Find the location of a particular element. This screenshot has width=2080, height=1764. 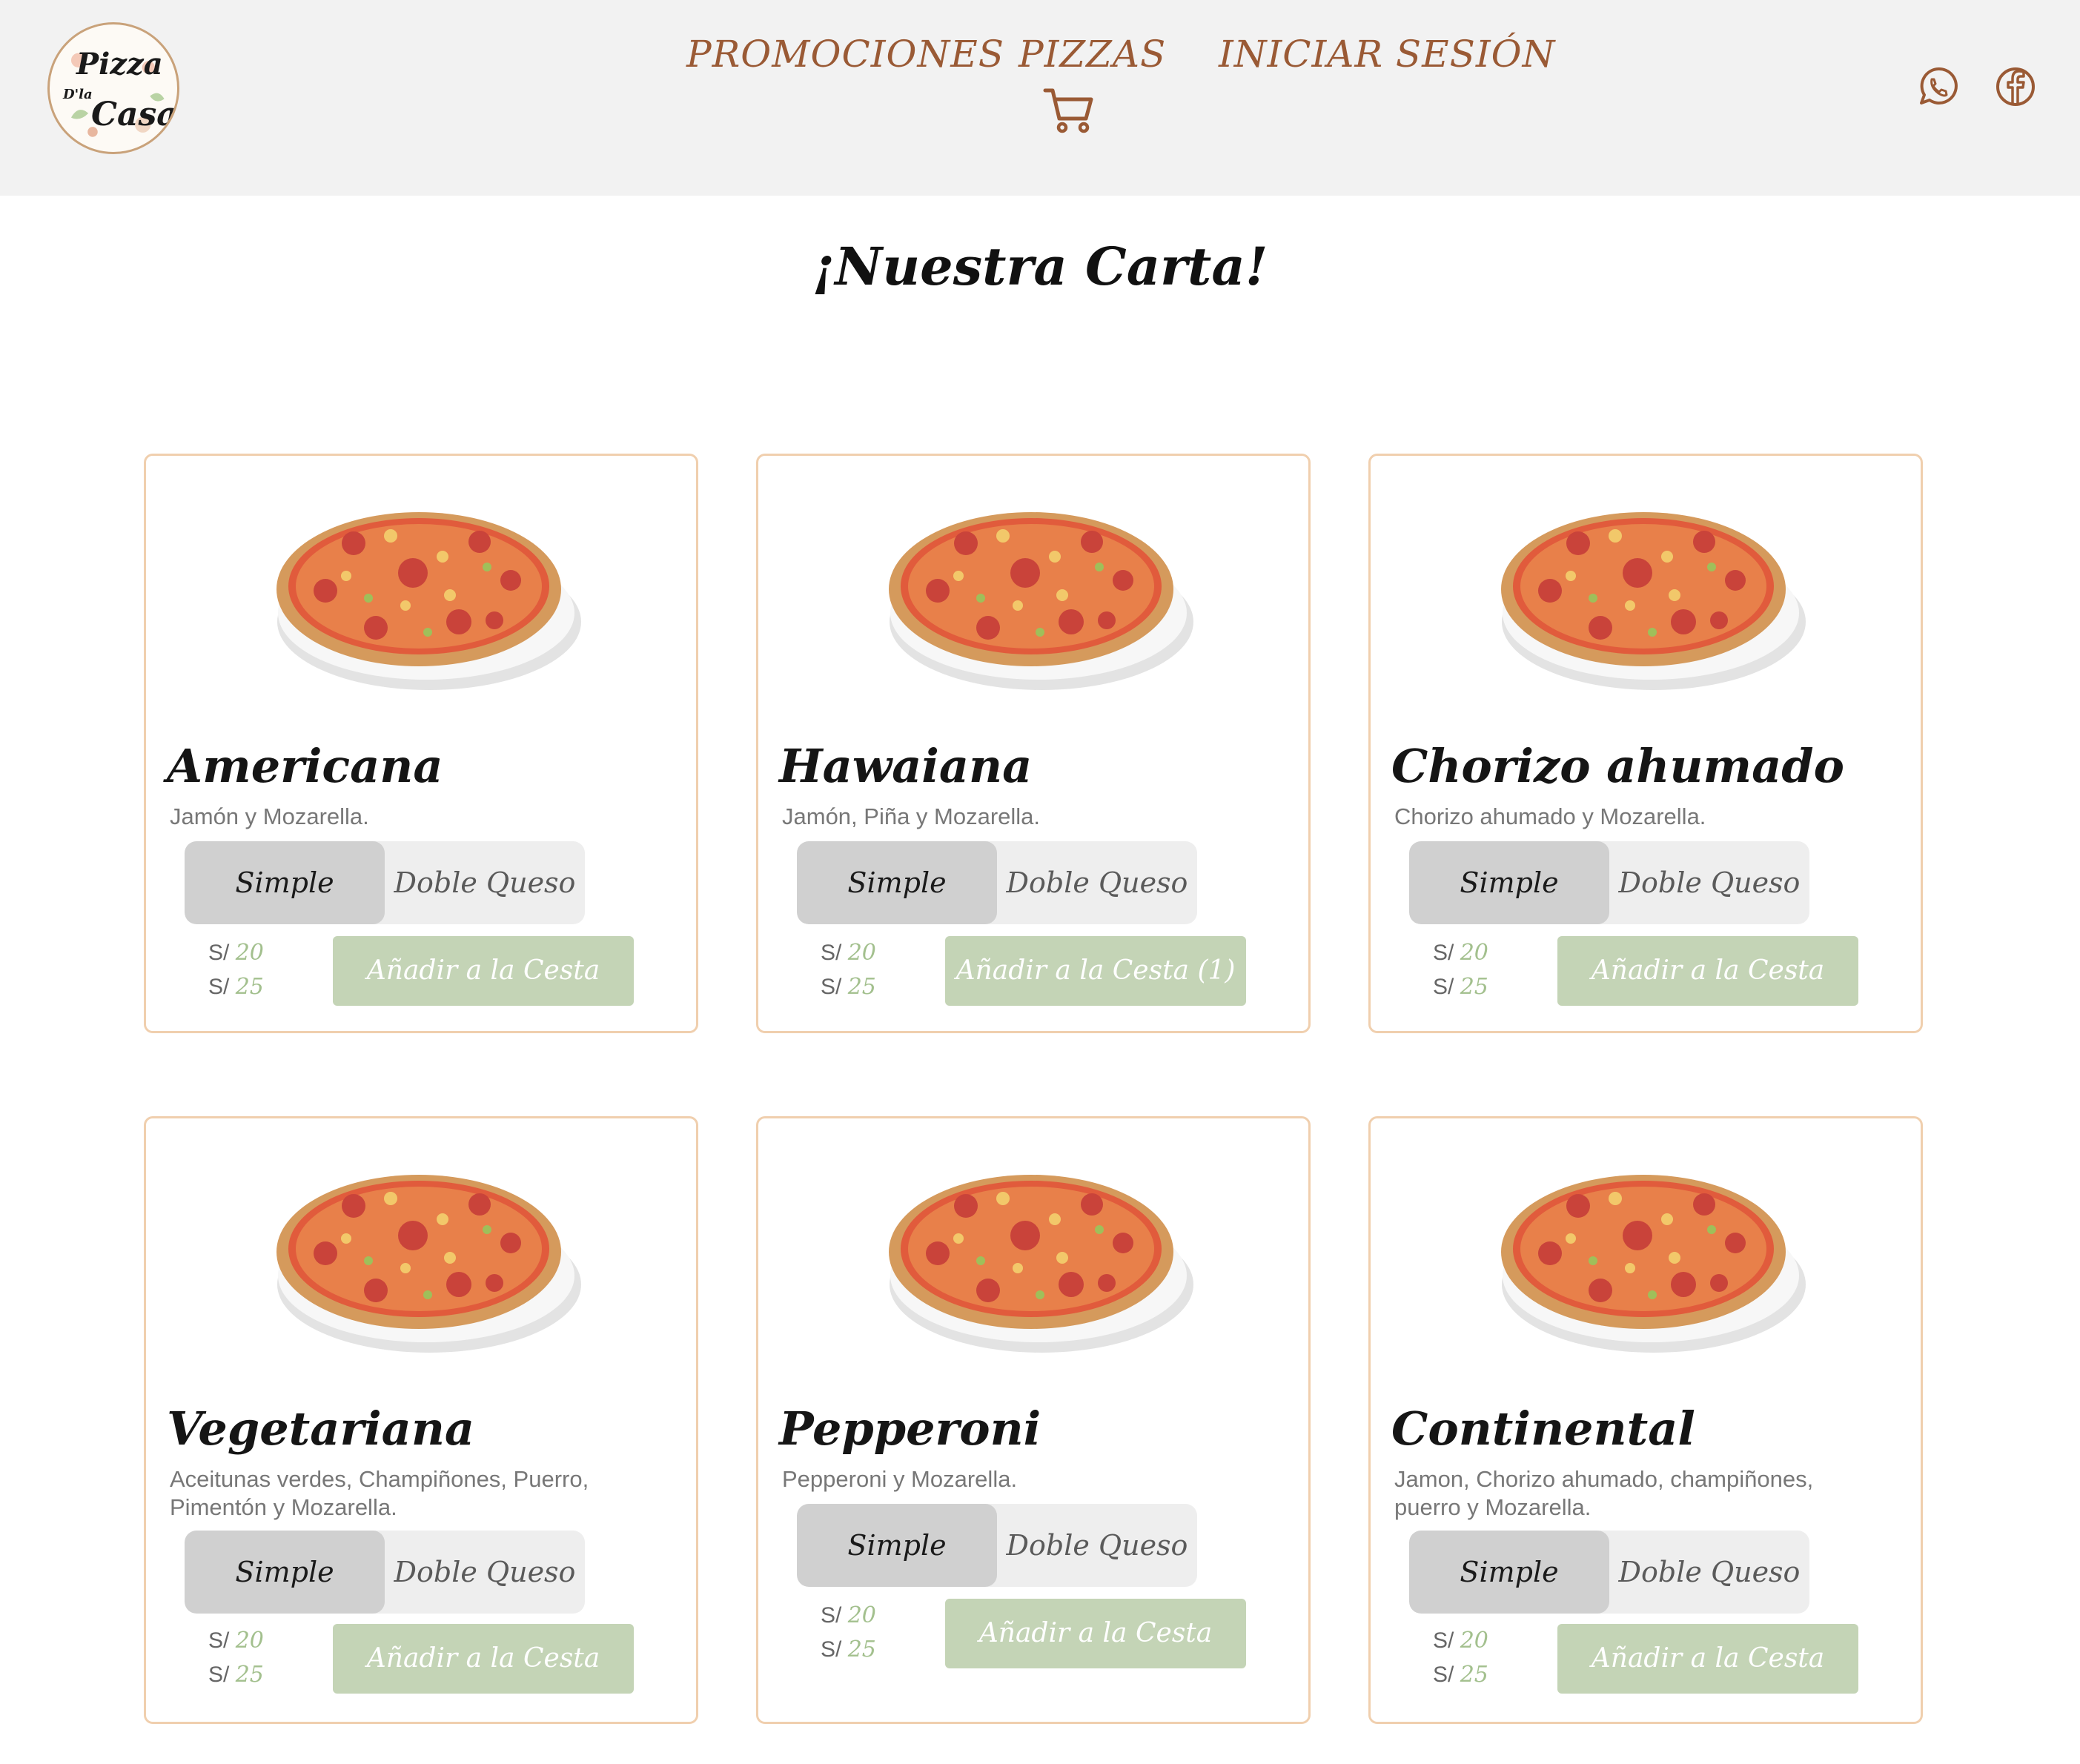

pizza-name: Continental is located at coordinates (1543, 1429).